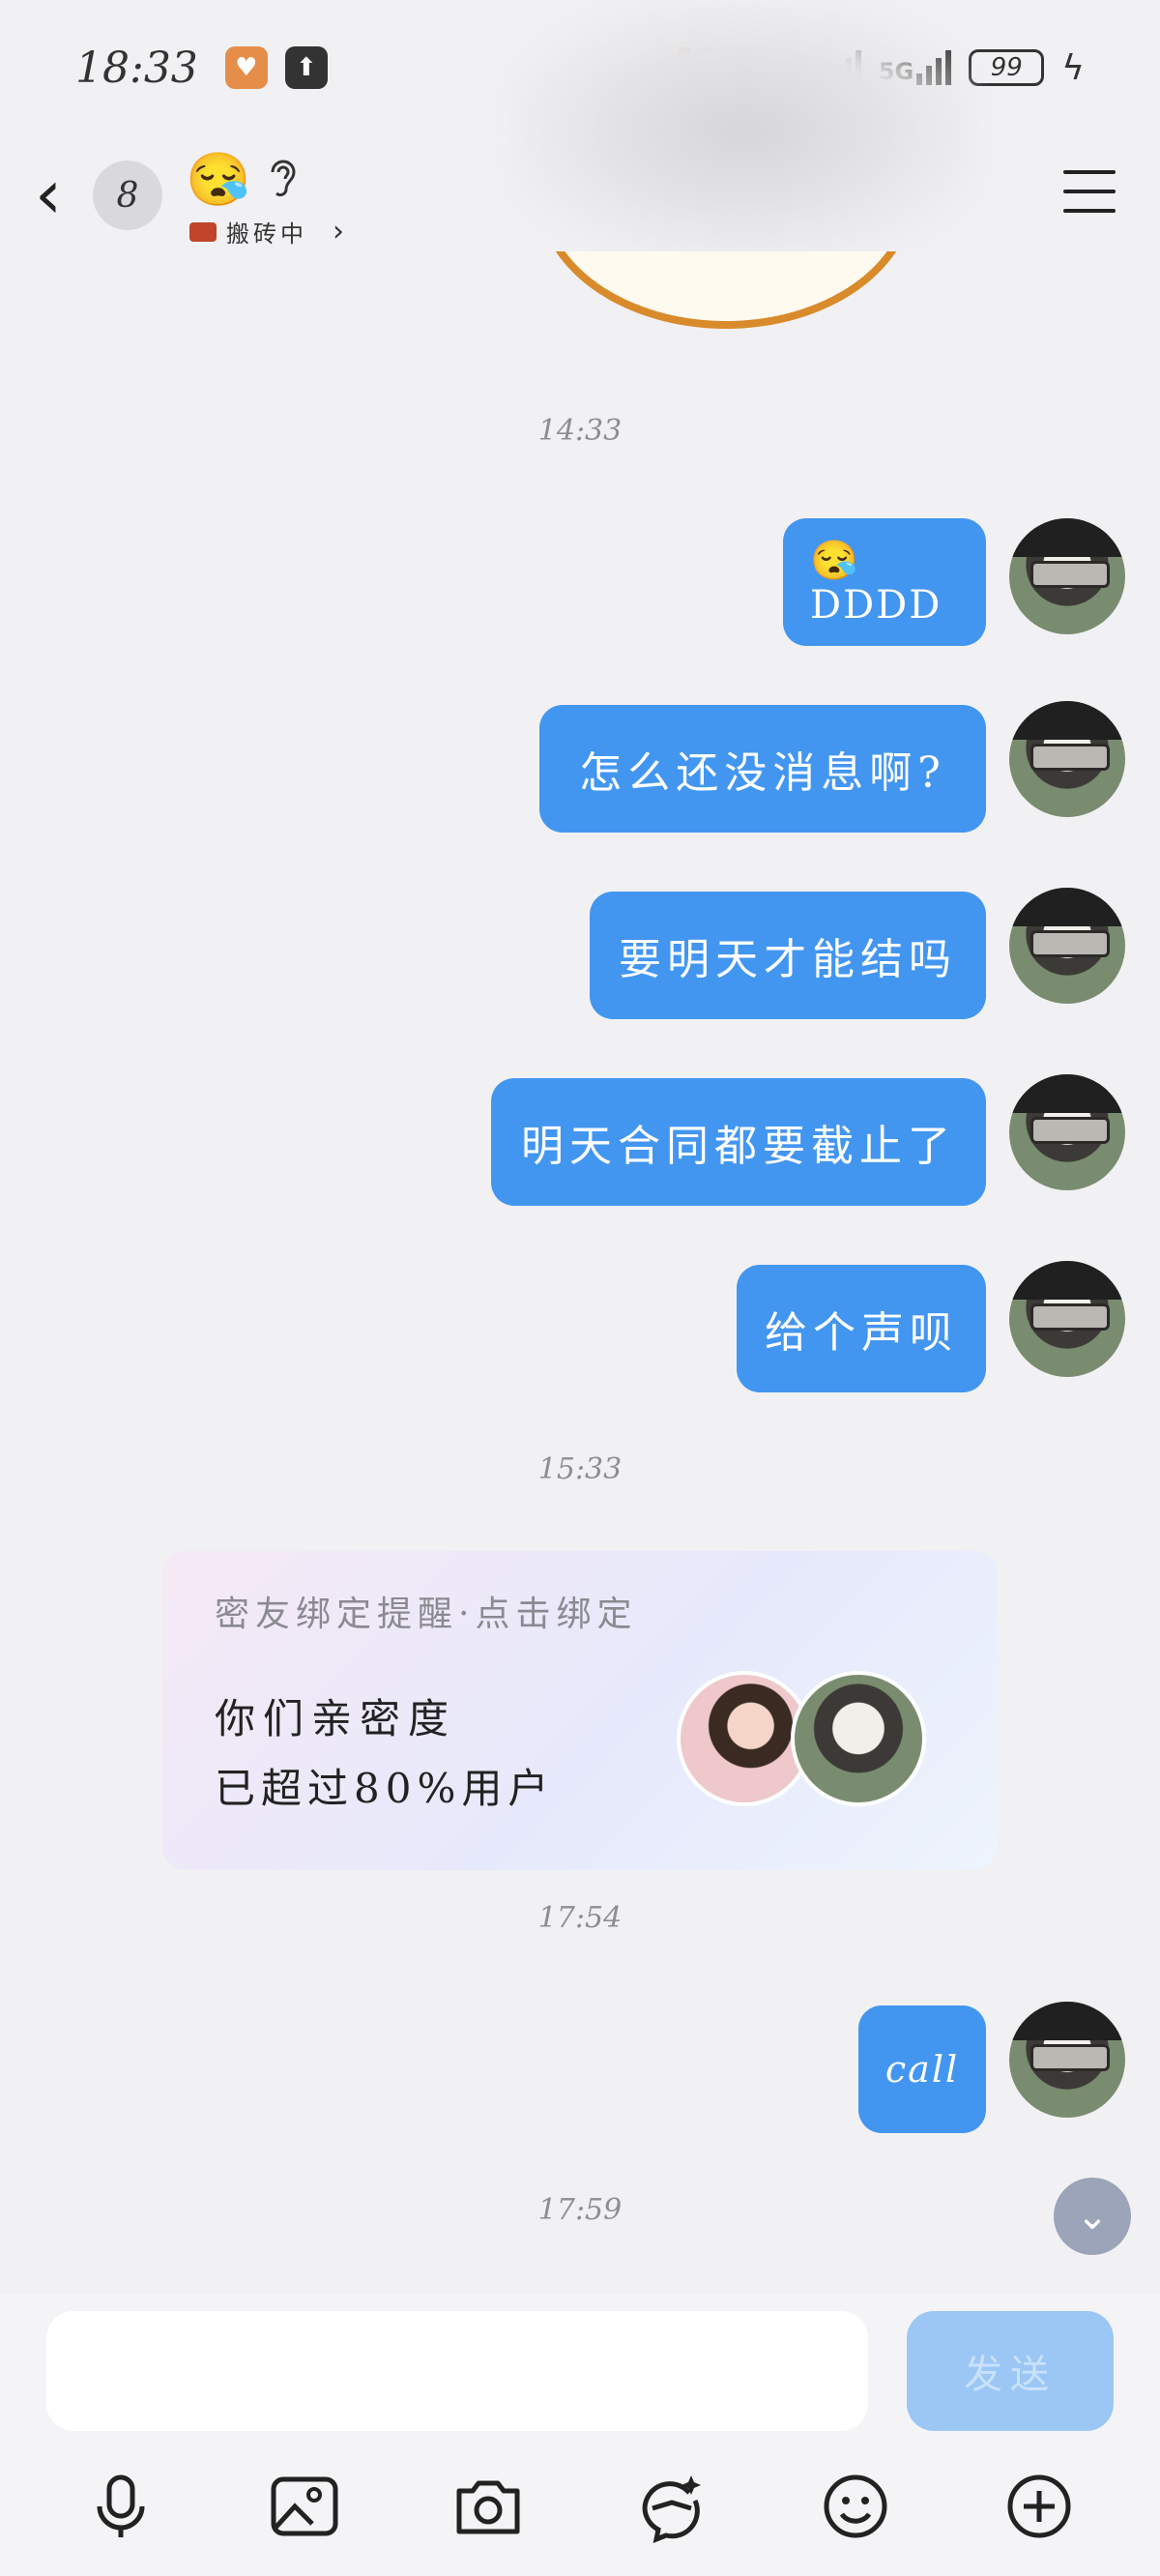 This screenshot has width=1160, height=2576. I want to click on scroll-to-bottom-button: ⌄, so click(1092, 2216).